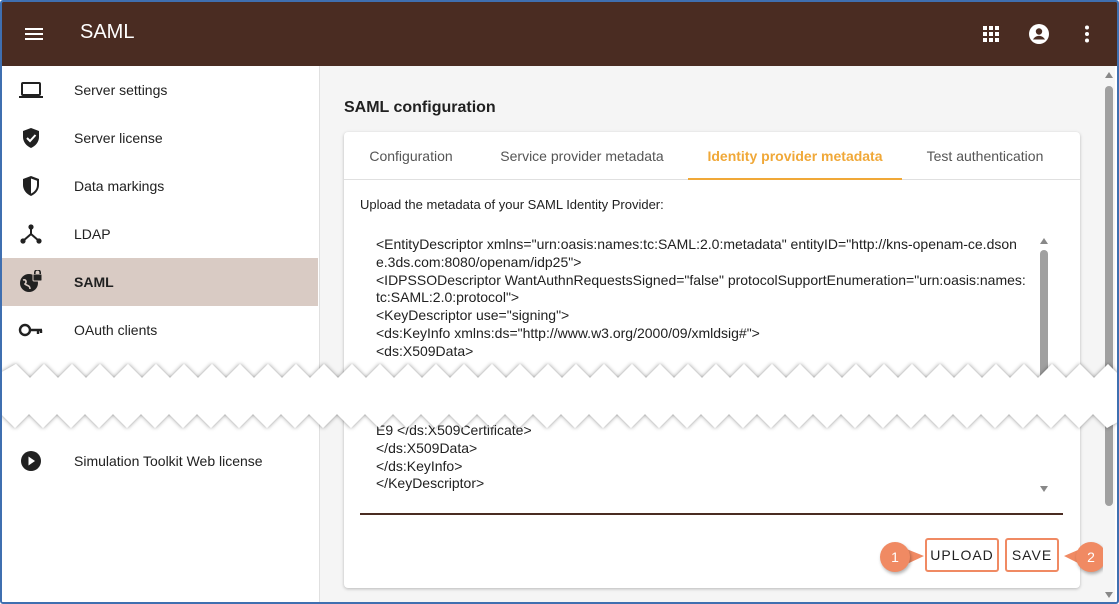  What do you see at coordinates (985, 156) in the screenshot?
I see `tab-test-authentication: Test authentication` at bounding box center [985, 156].